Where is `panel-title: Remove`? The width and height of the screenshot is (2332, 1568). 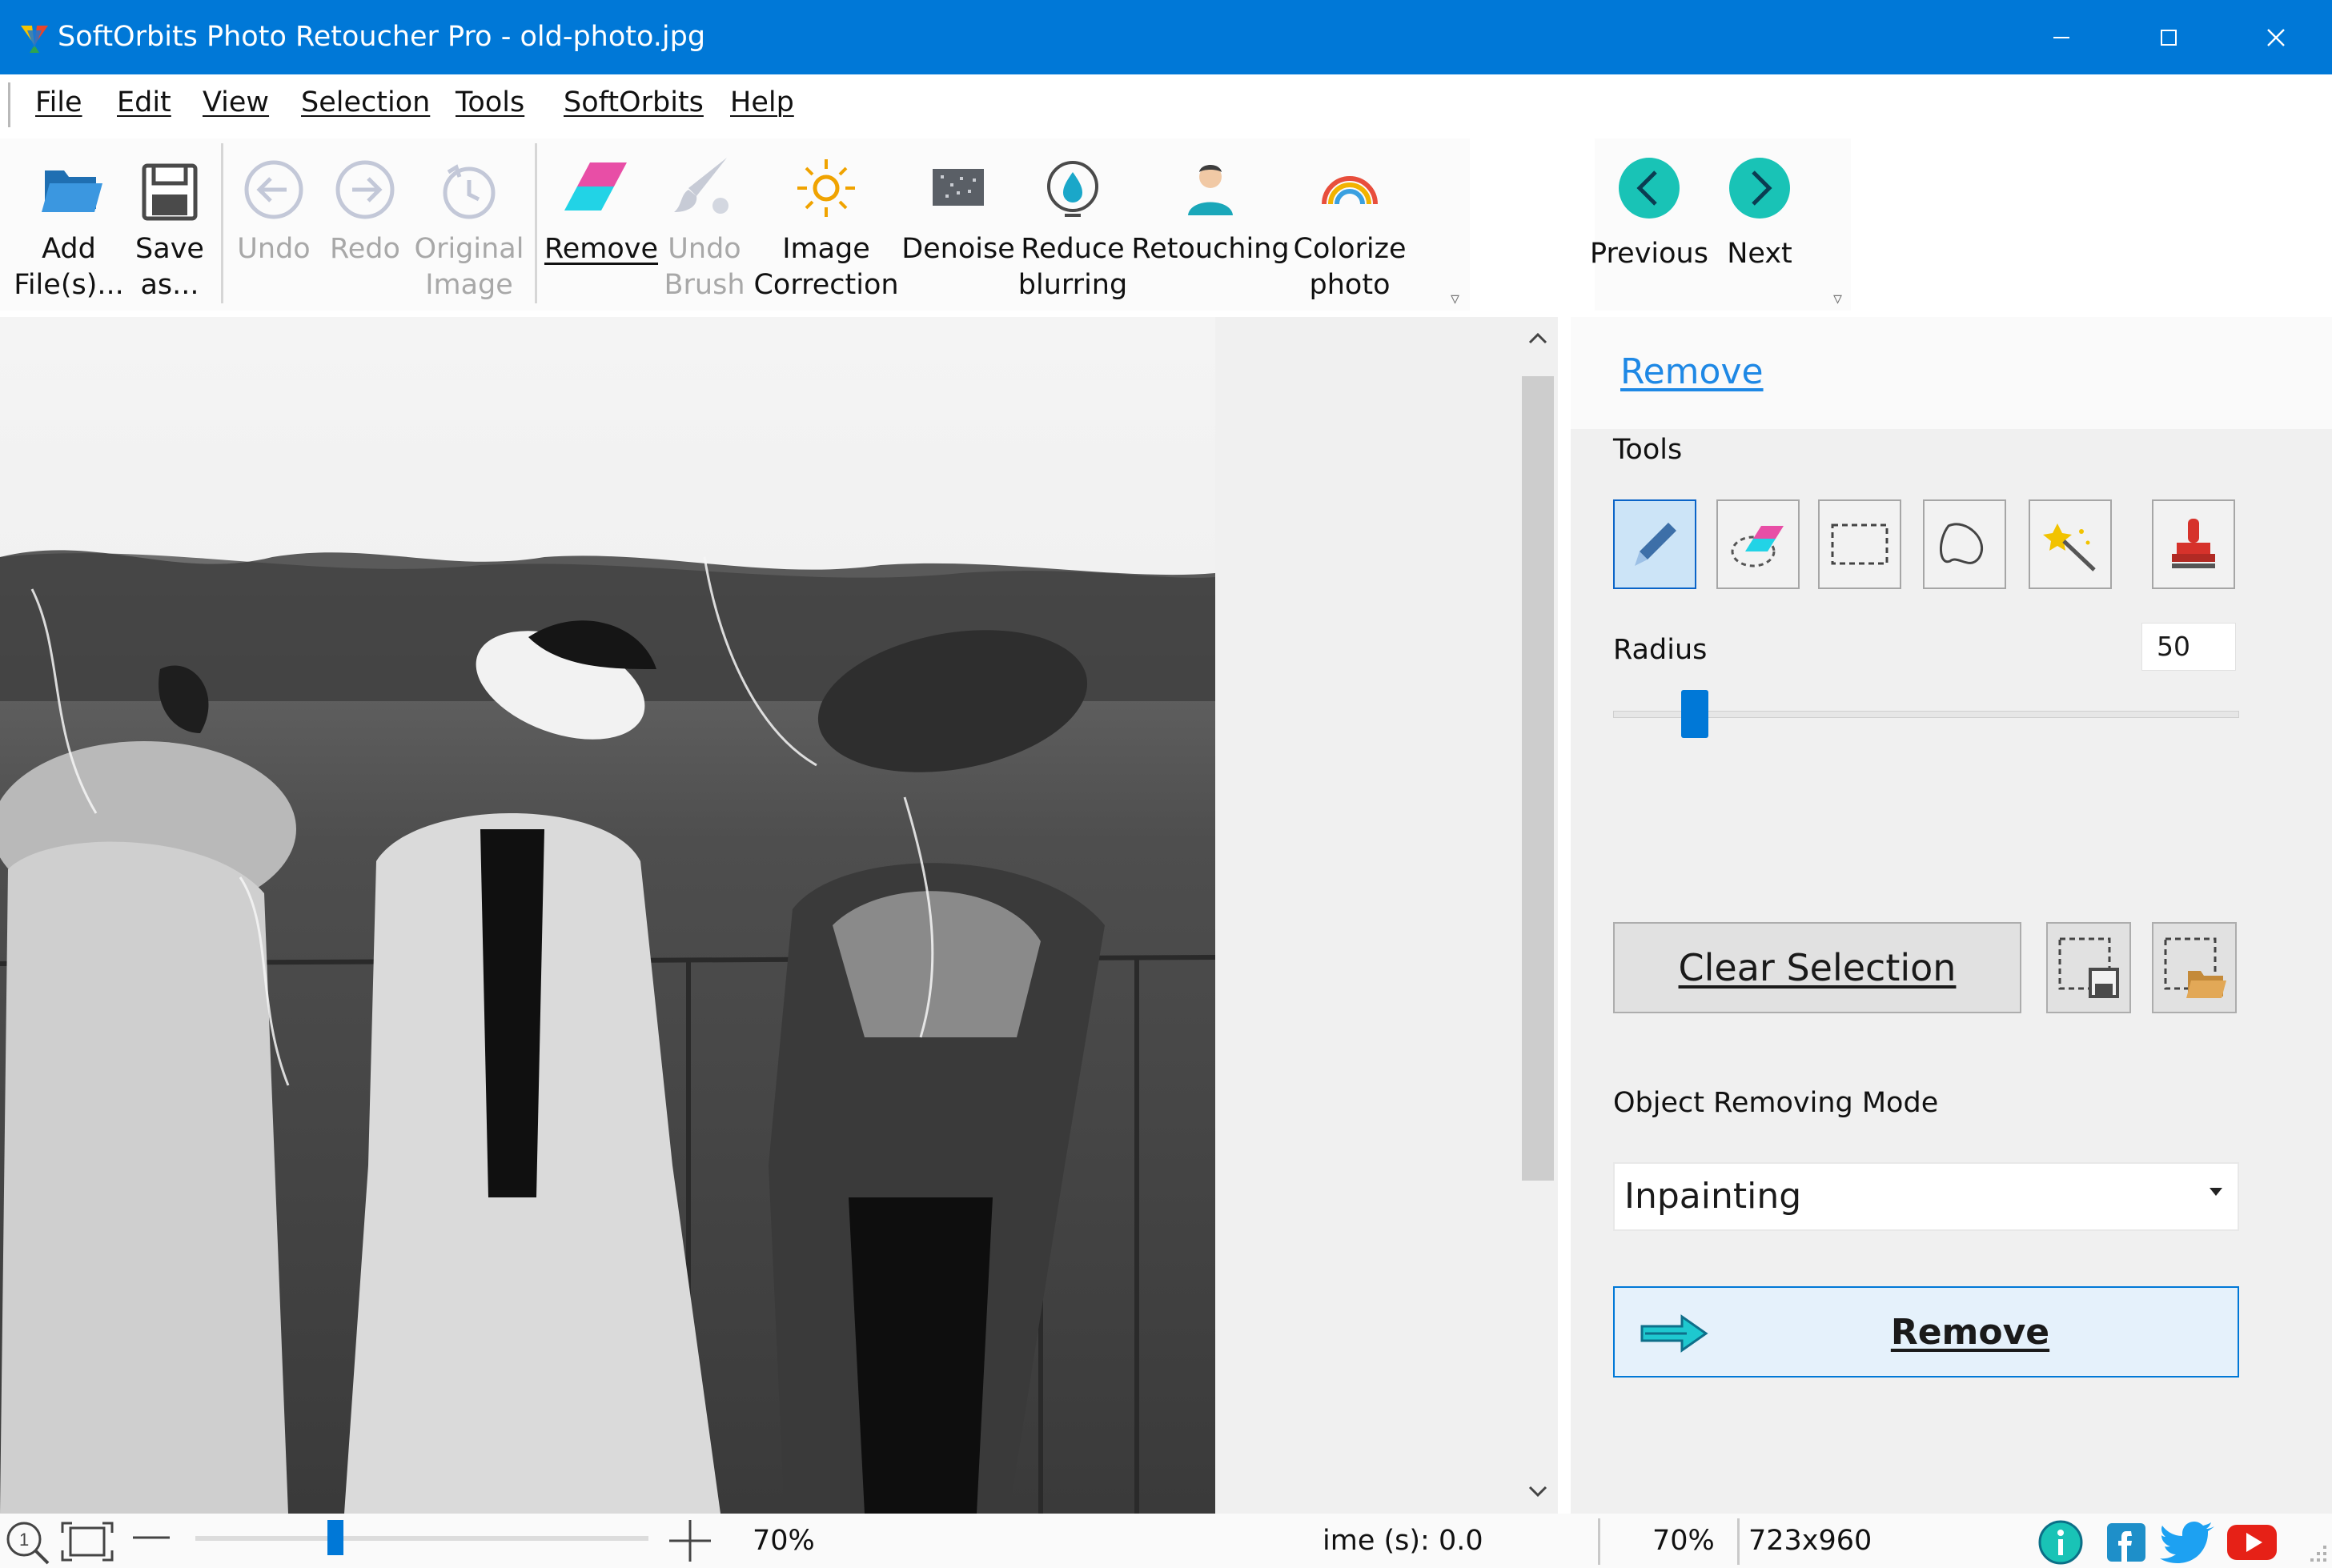 panel-title: Remove is located at coordinates (1692, 372).